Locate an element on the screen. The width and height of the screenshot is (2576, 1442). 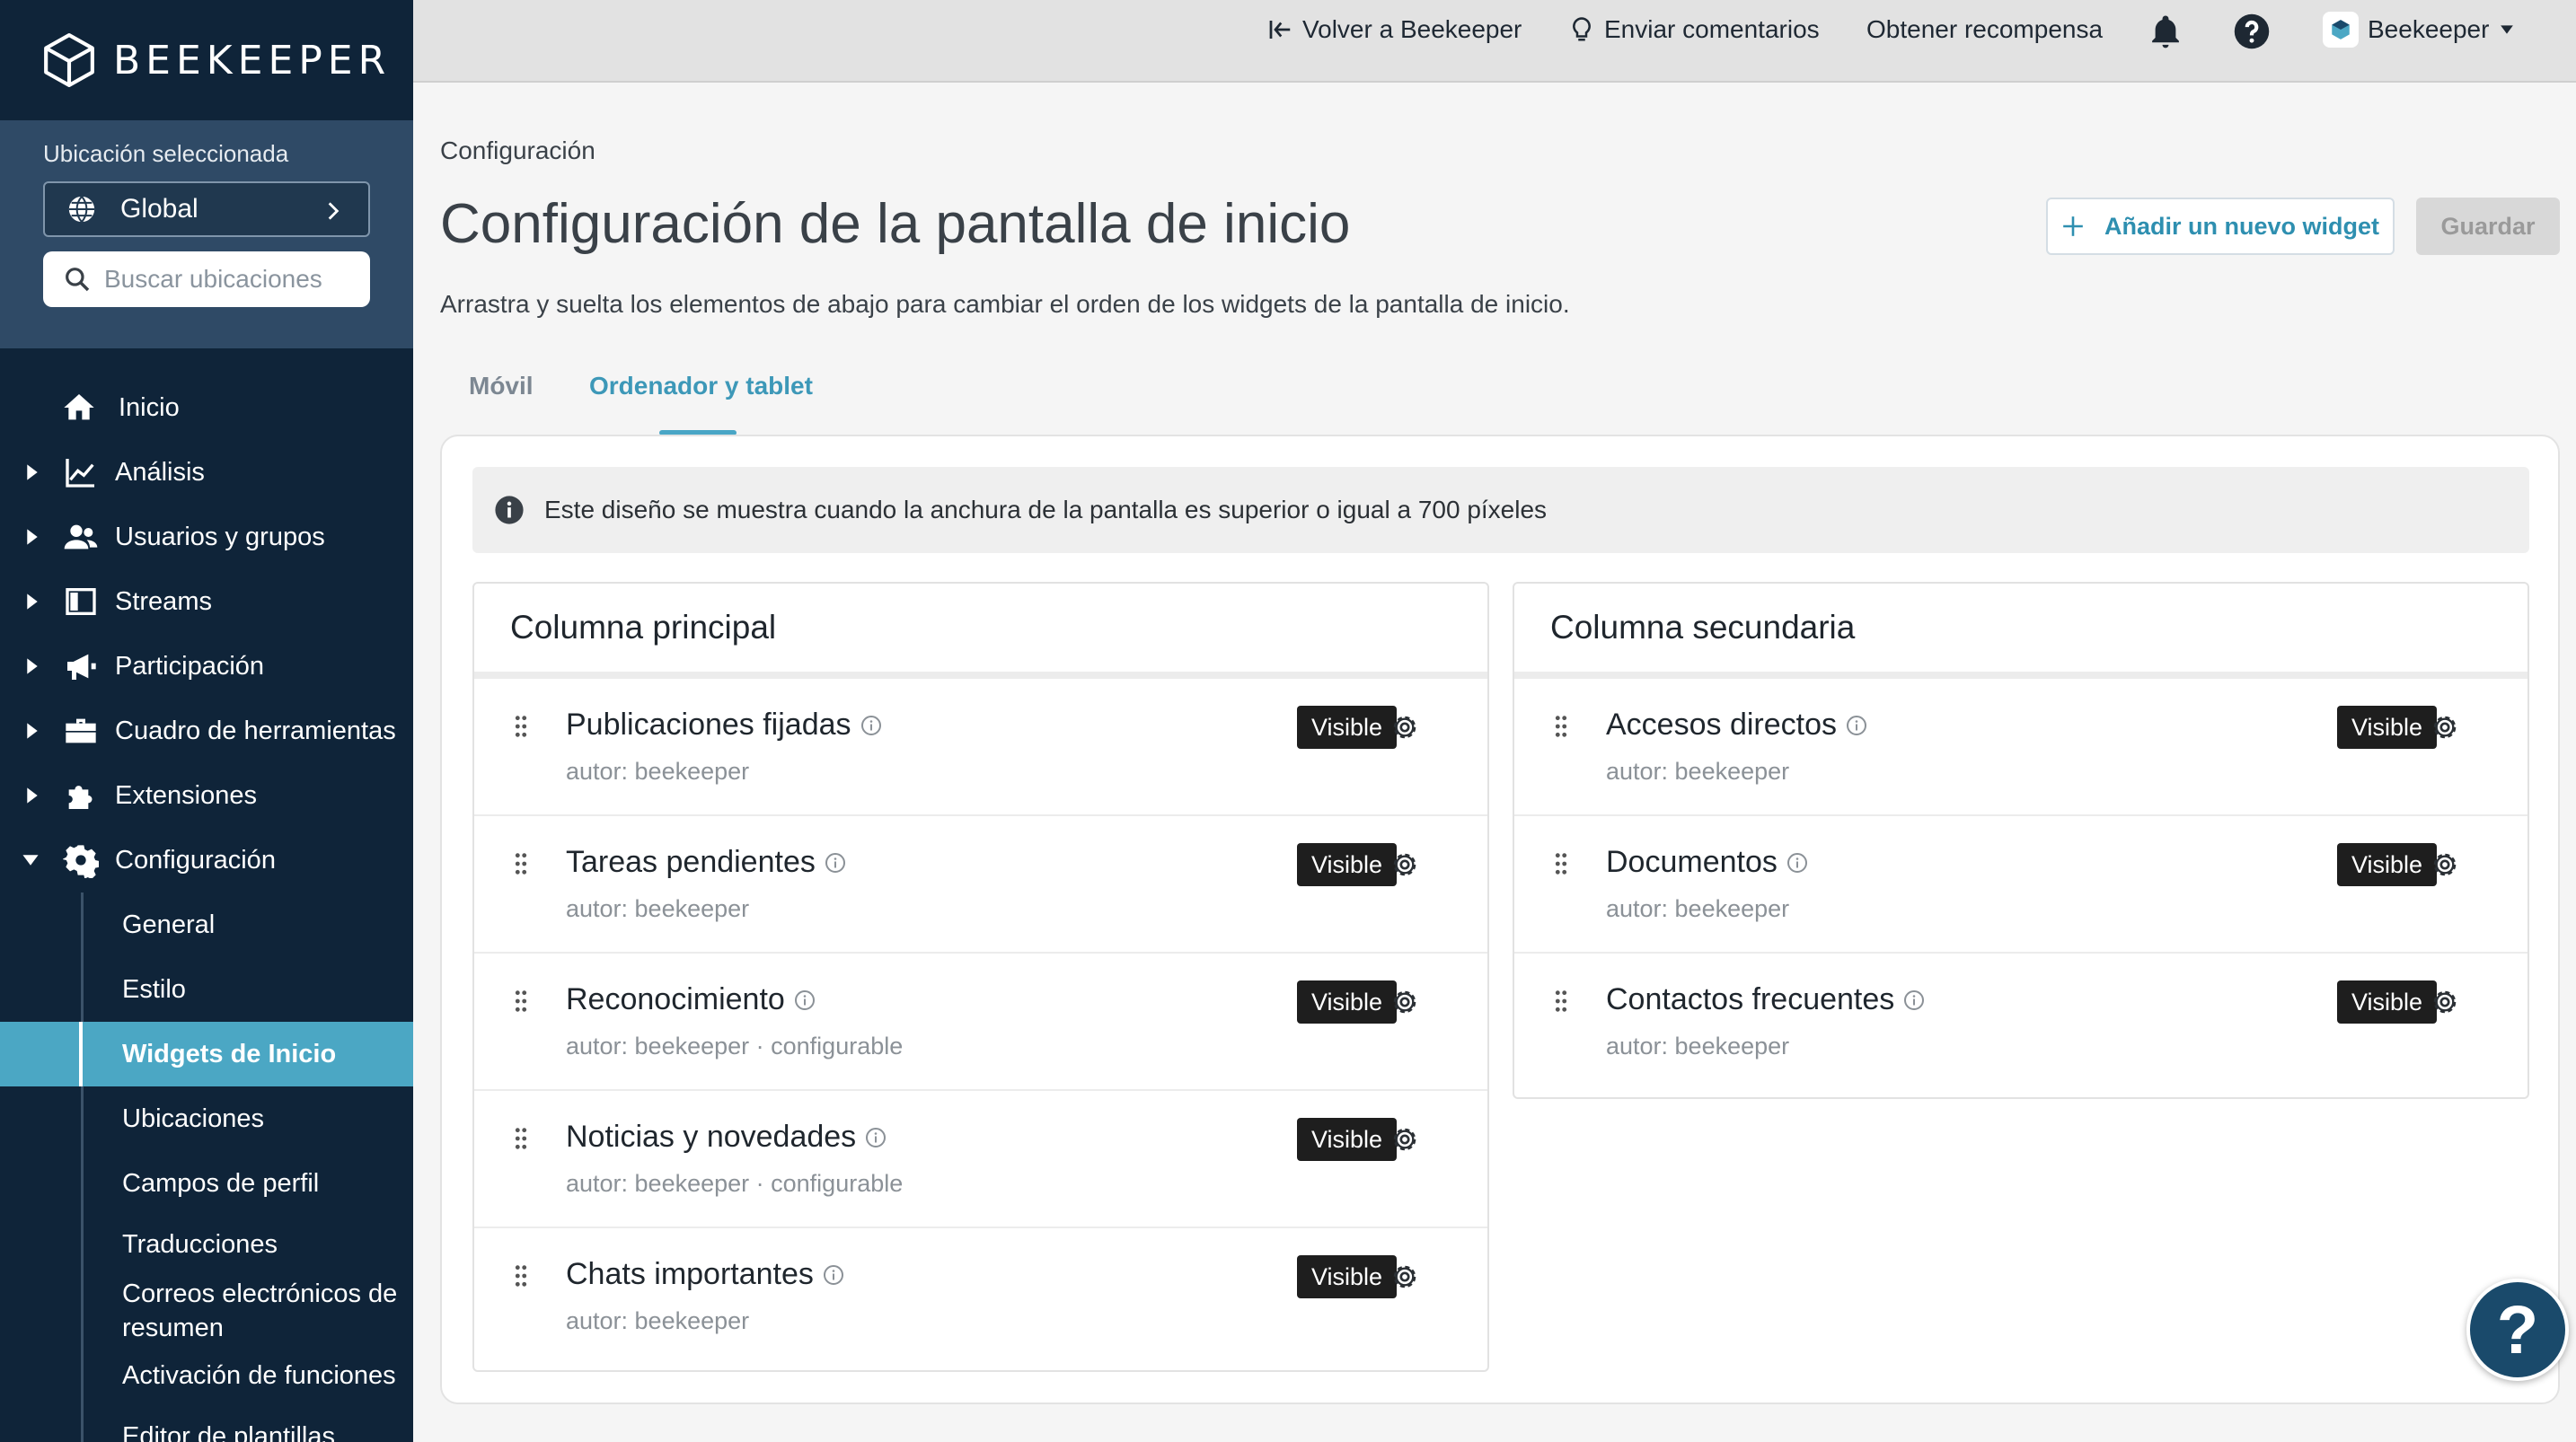
widget-title: Tareas pendientes is located at coordinates (691, 862).